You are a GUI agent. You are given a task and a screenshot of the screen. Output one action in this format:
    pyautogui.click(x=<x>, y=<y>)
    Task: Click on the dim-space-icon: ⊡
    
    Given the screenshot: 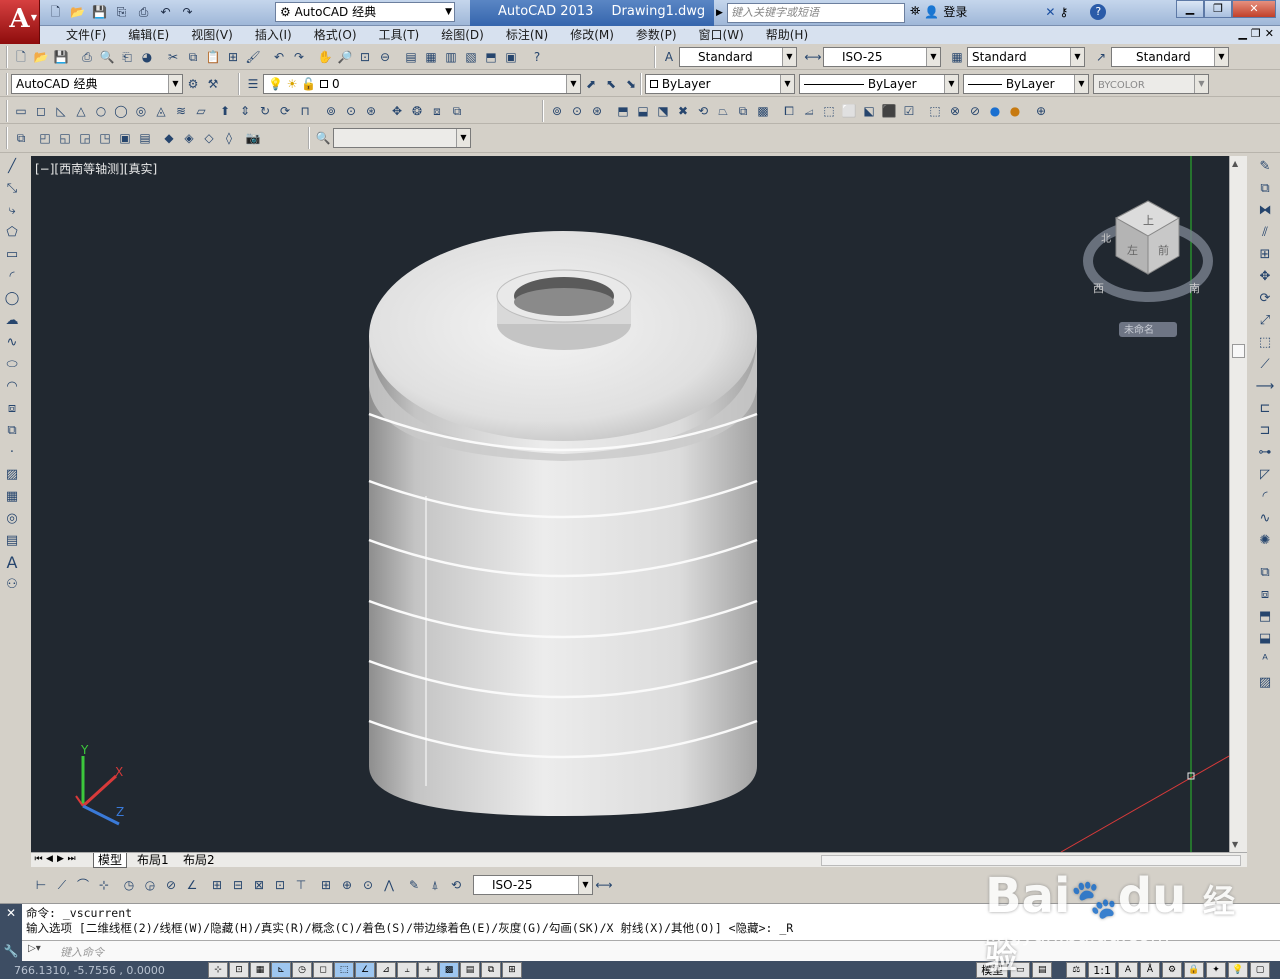 What is the action you would take?
    pyautogui.click(x=280, y=885)
    